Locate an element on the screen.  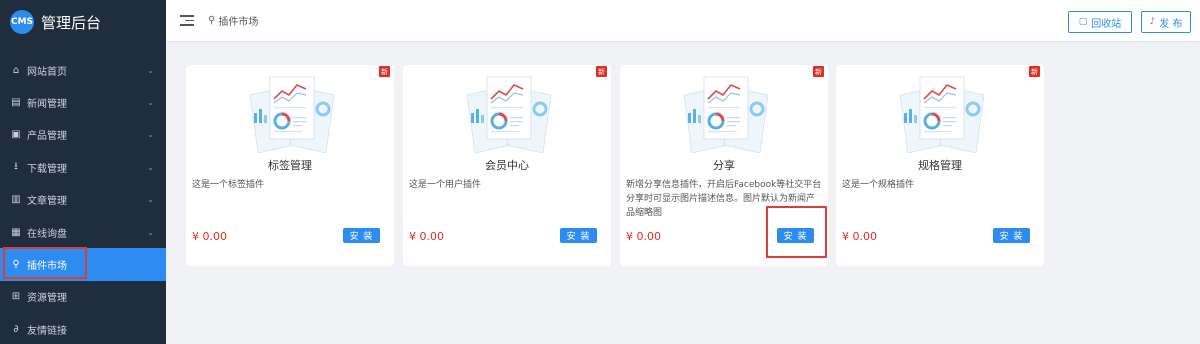
plugin-card: 新 规格管理 这是一个规格插件 ¥ 0.00 安 装 is located at coordinates (940, 165).